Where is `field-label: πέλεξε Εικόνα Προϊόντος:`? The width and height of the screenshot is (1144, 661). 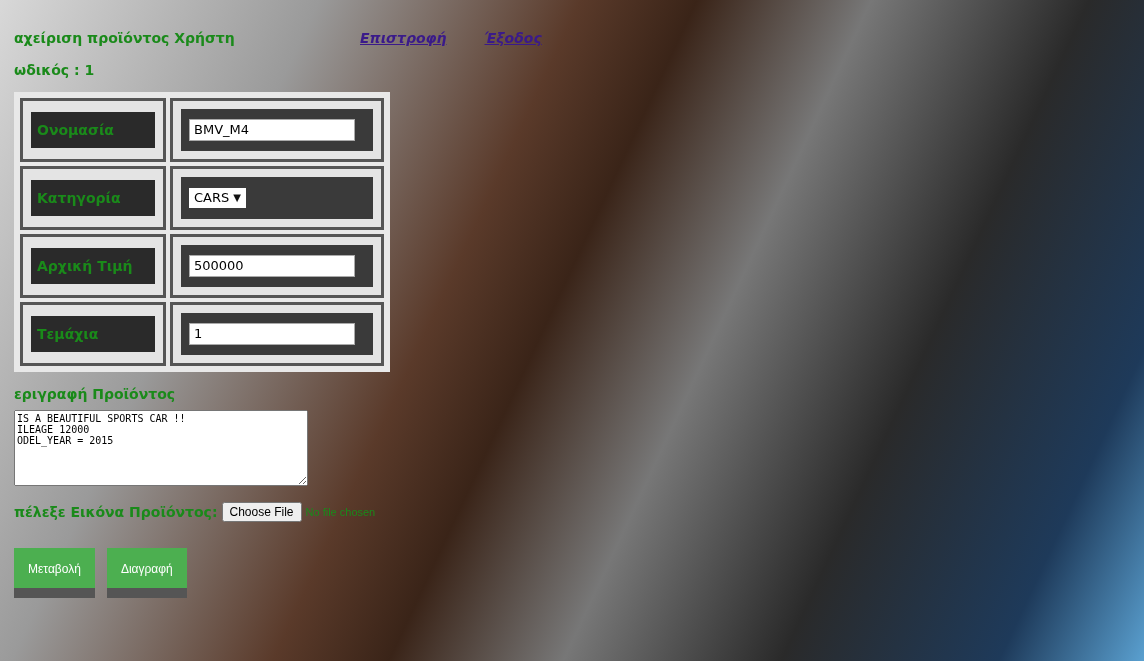 field-label: πέλεξε Εικόνα Προϊόντος: is located at coordinates (116, 512).